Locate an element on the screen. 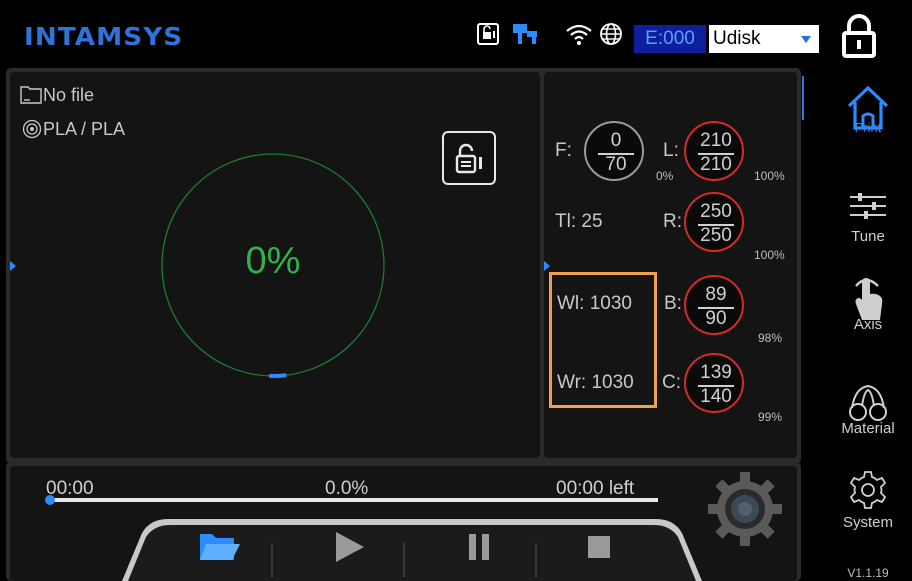 Image resolution: width=912 pixels, height=581 pixels. pause-icon is located at coordinates (479, 547).